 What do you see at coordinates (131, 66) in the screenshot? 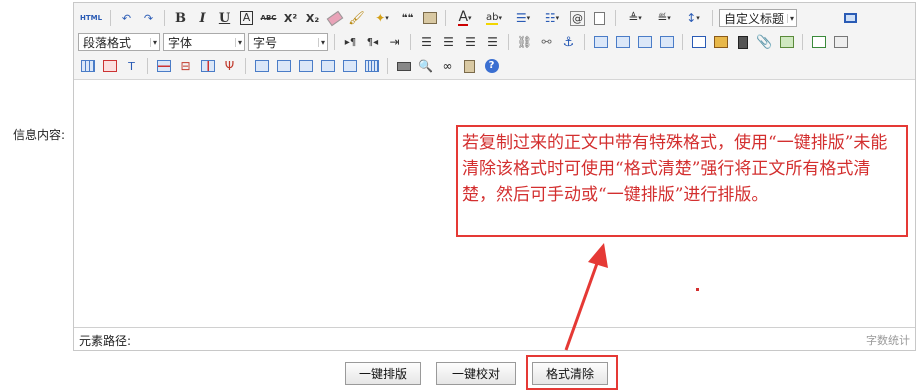
I see `insert-paragraph-before-table-button: T` at bounding box center [131, 66].